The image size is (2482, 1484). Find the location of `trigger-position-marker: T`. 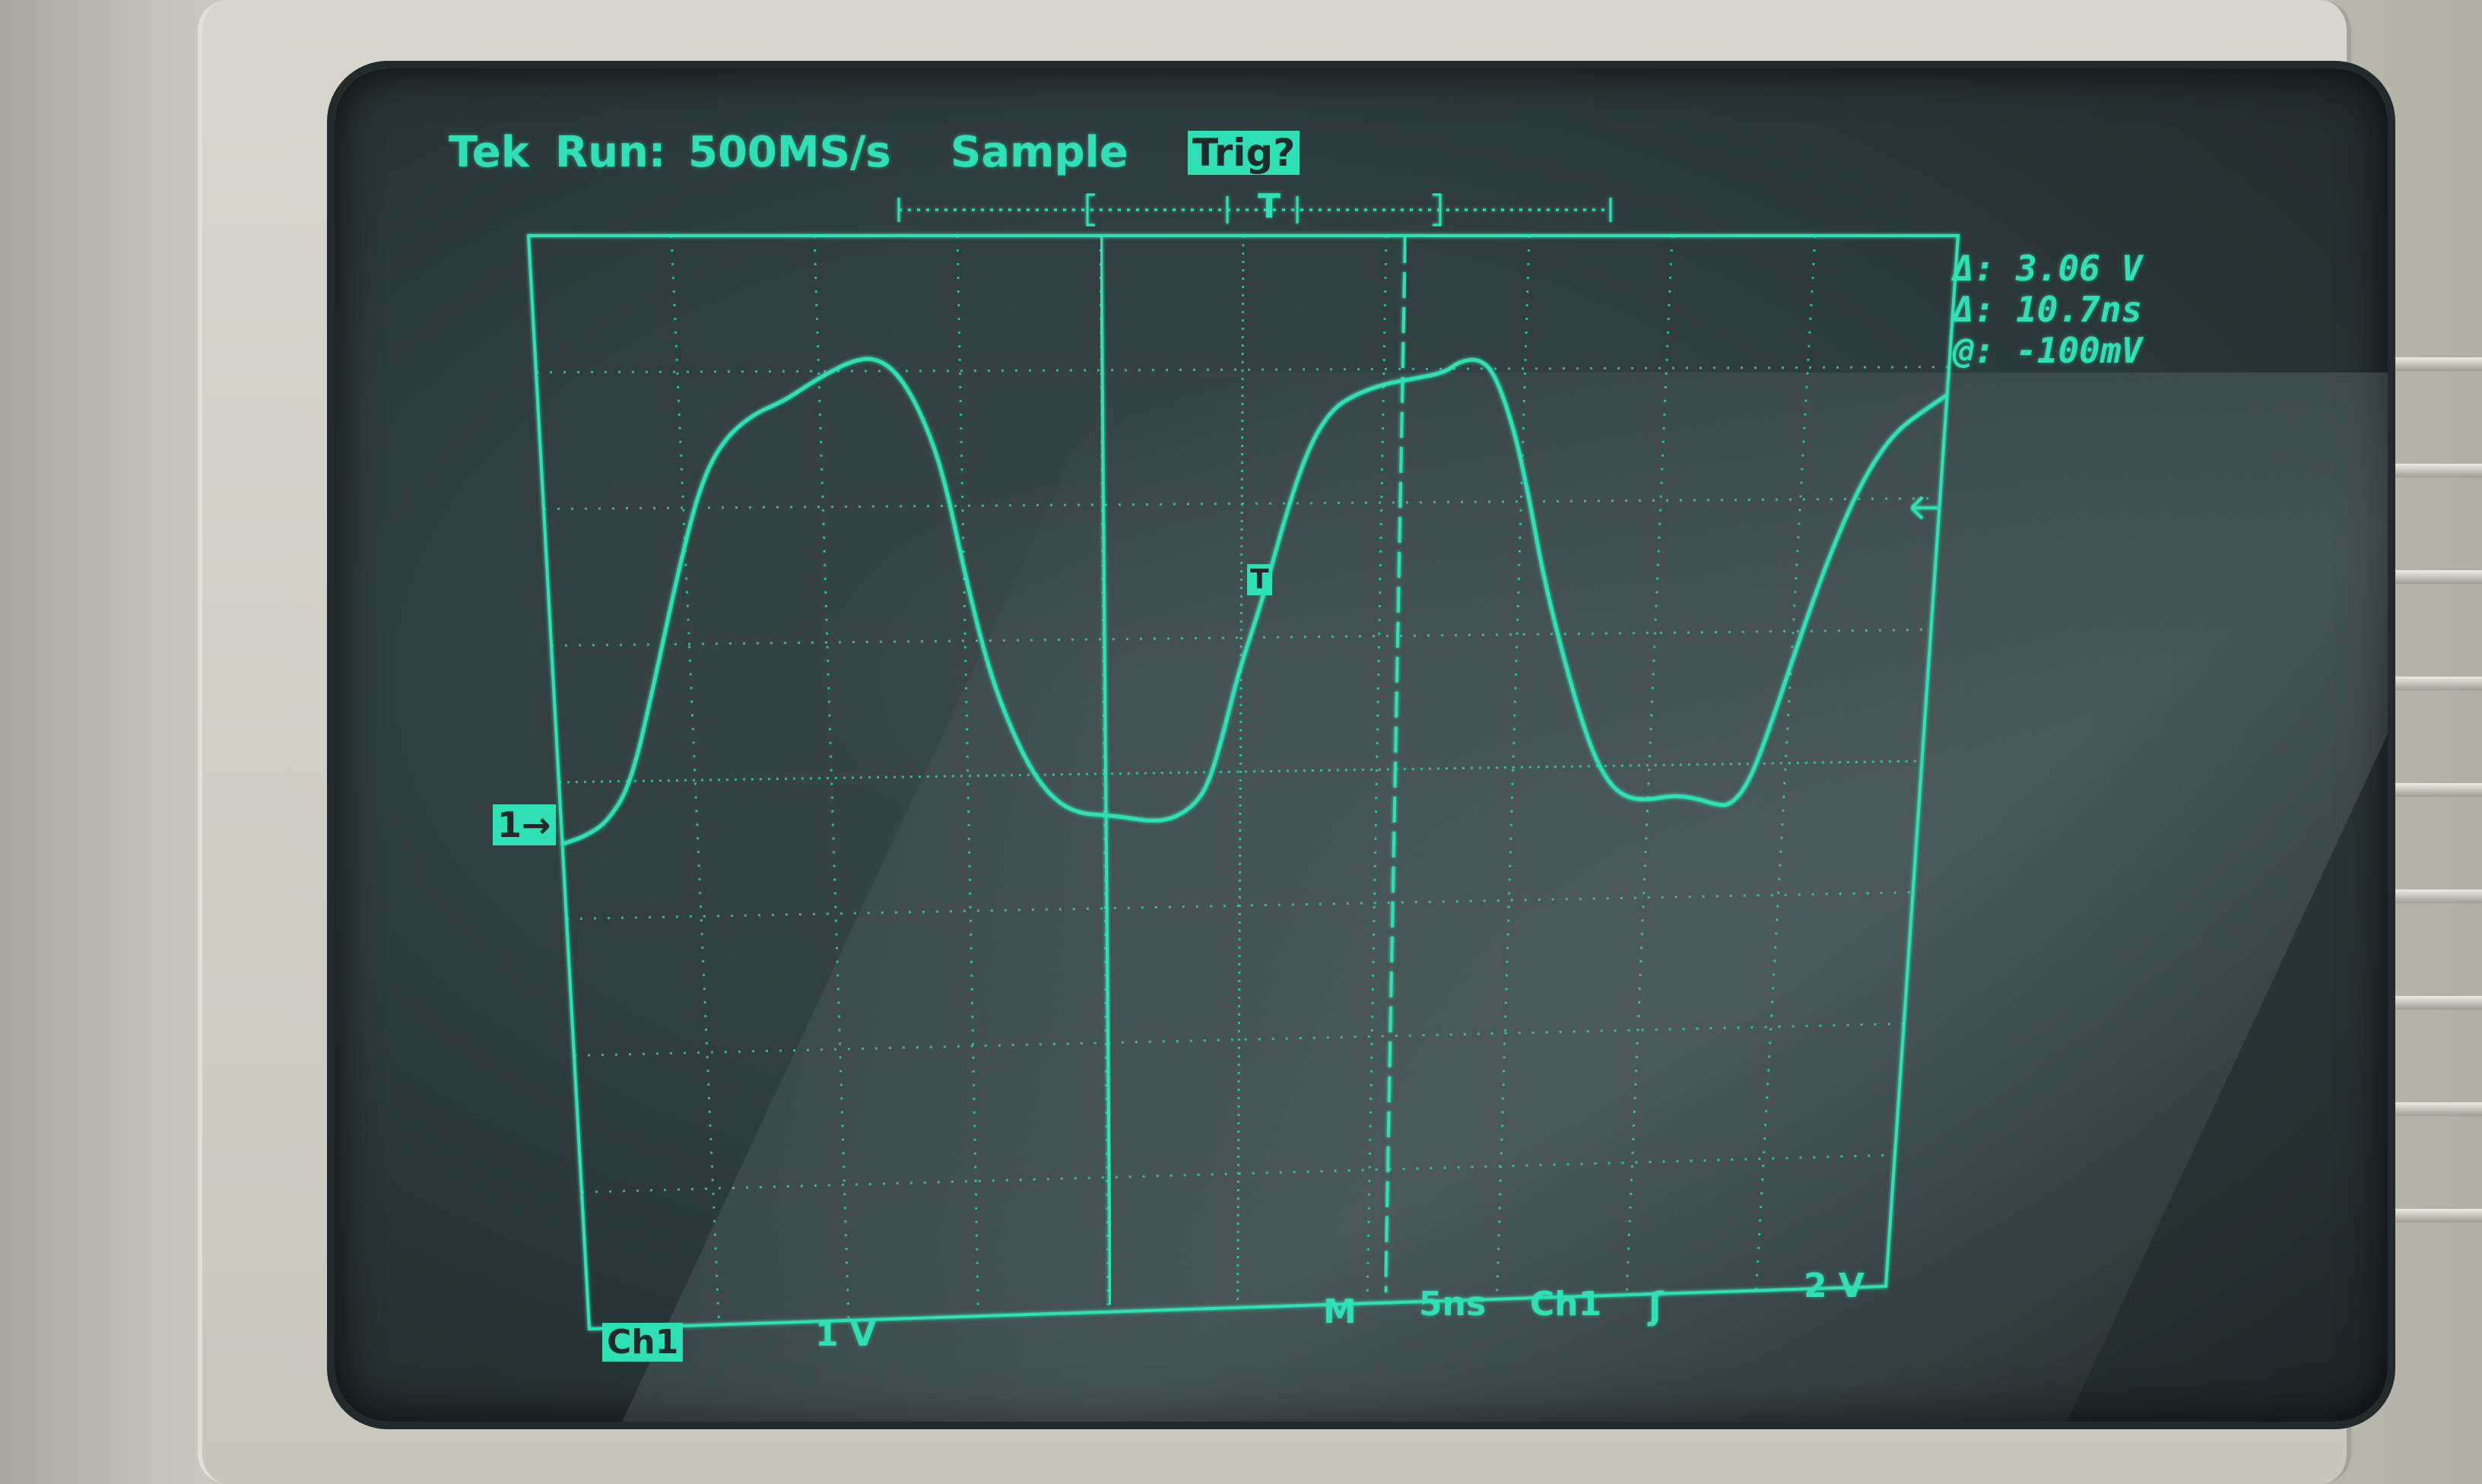

trigger-position-marker: T is located at coordinates (1259, 579).